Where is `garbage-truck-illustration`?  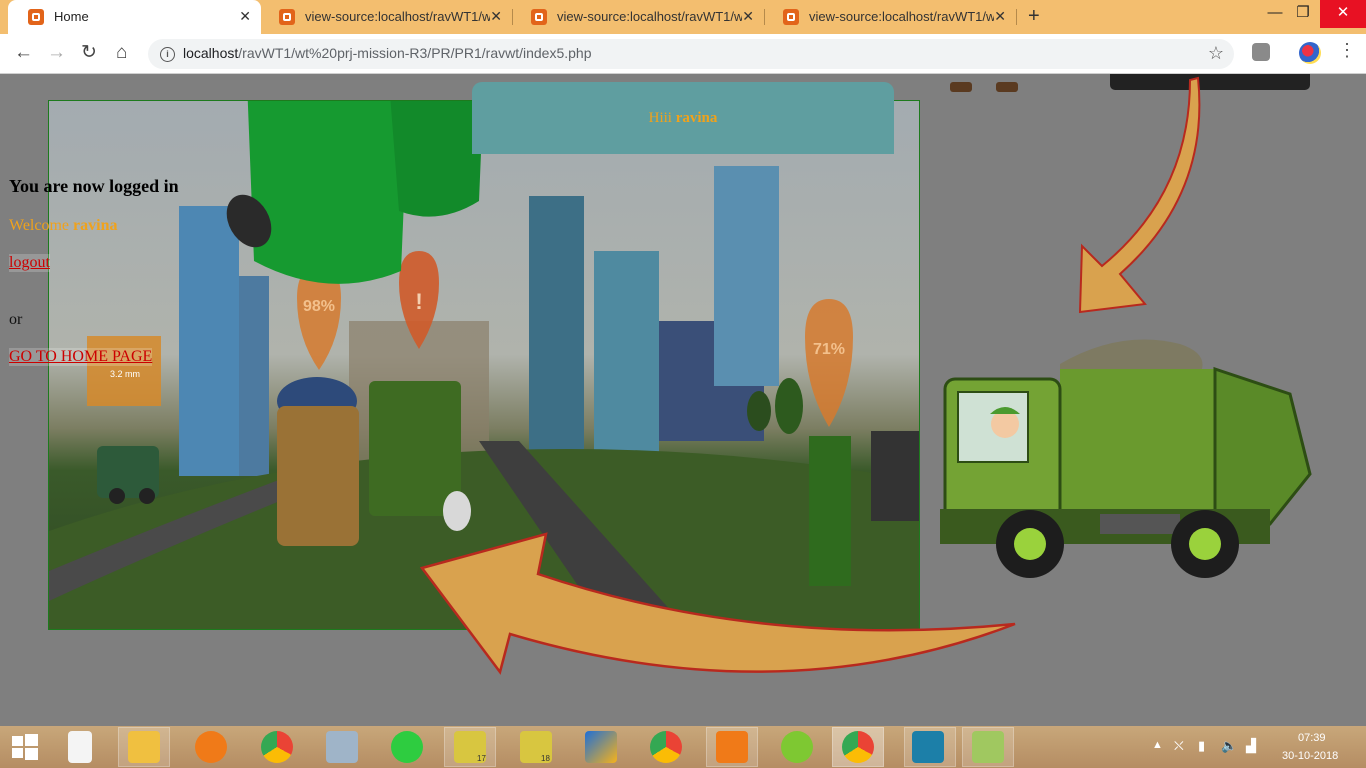
garbage-truck-illustration is located at coordinates (1126, 458).